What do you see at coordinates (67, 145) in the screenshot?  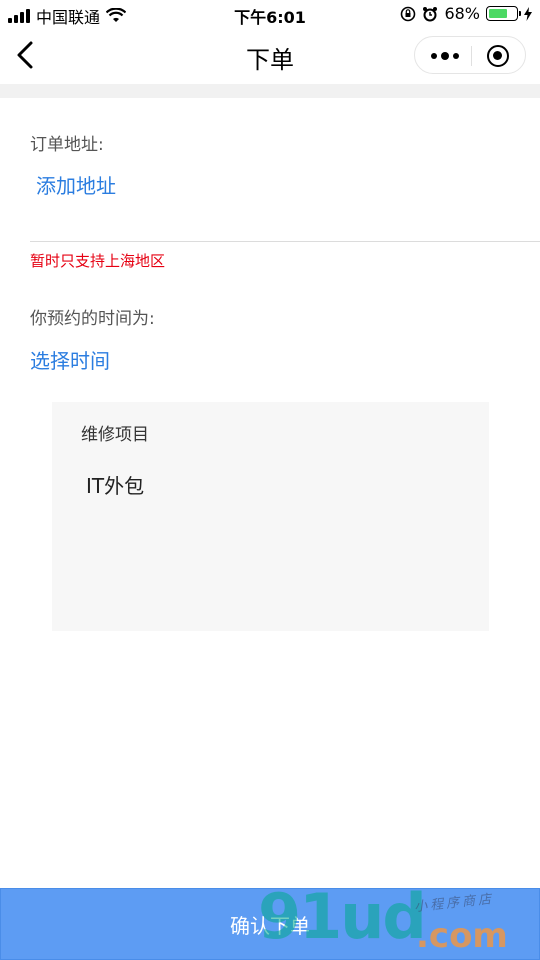 I see `address-label: 订单地址:` at bounding box center [67, 145].